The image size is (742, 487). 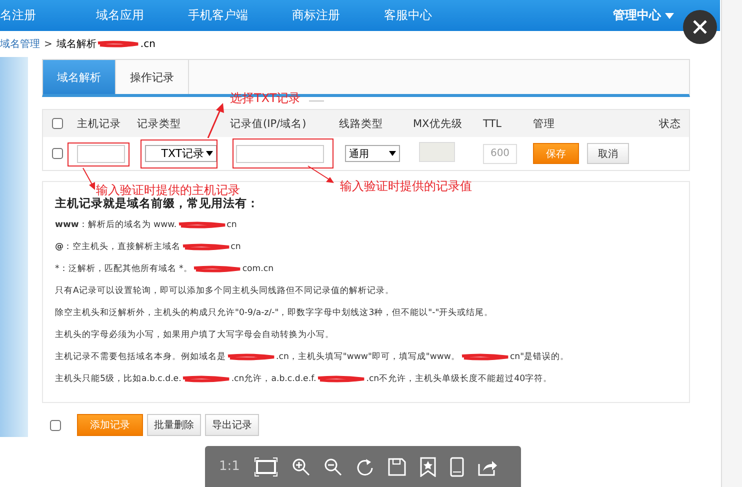 I want to click on admin-menu: 管理中心, so click(x=643, y=15).